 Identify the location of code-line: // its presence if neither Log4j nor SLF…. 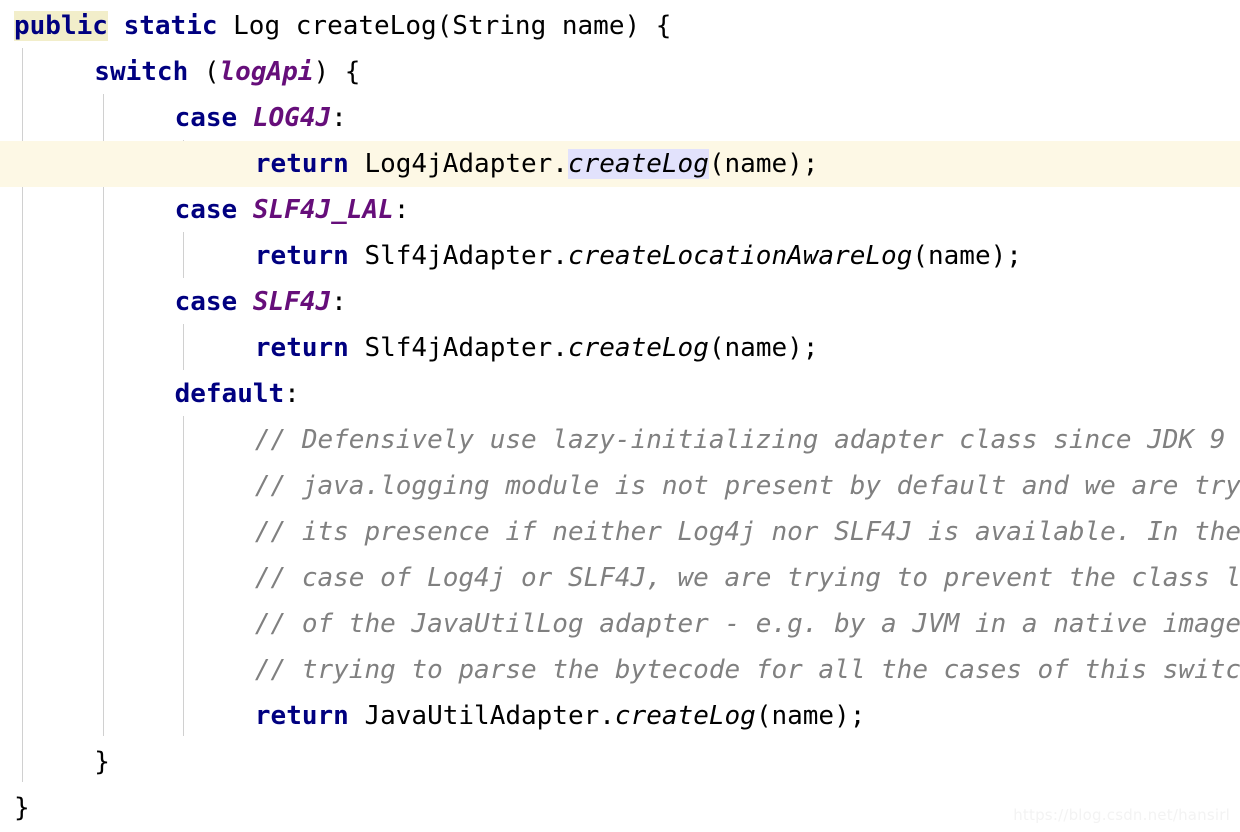
(620, 532).